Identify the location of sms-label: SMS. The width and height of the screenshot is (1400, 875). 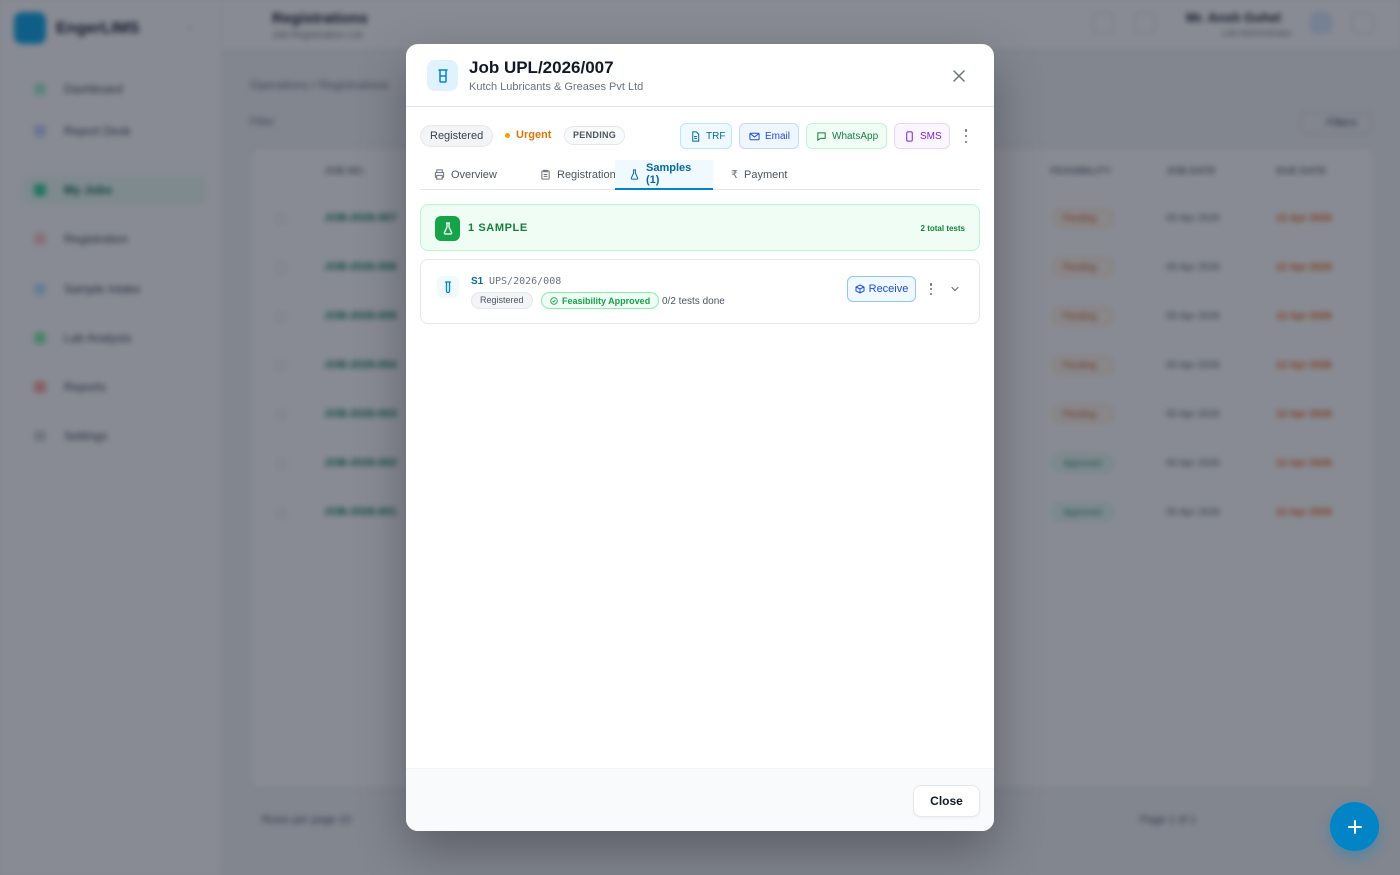
(931, 136).